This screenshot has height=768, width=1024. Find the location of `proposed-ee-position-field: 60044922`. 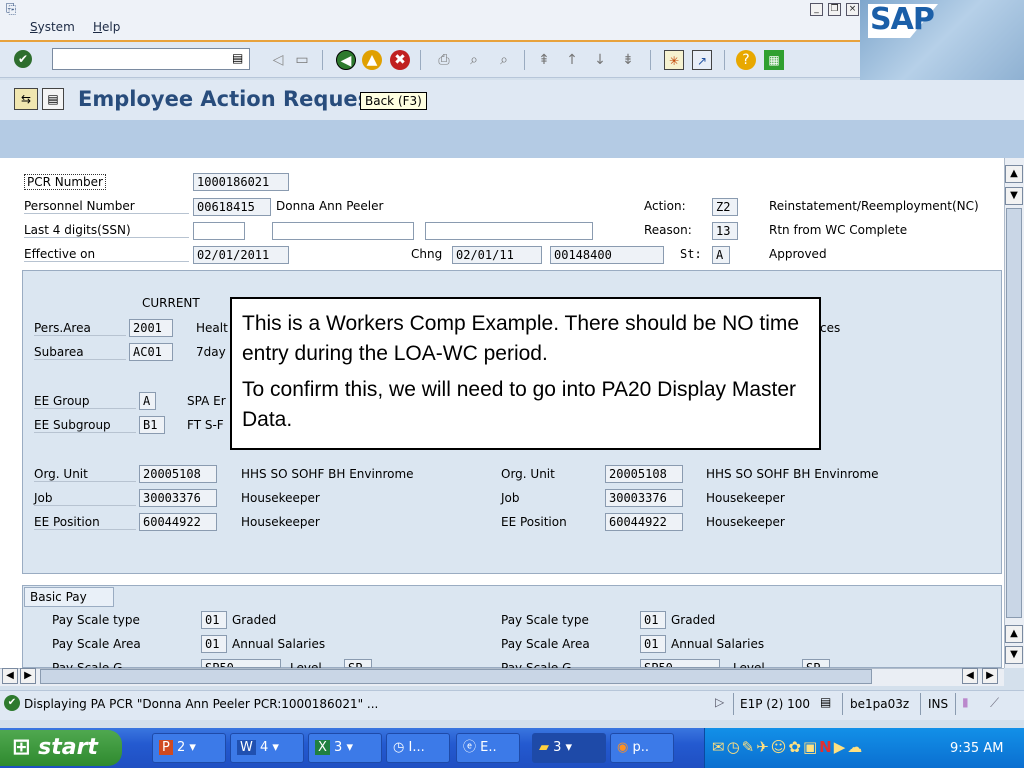

proposed-ee-position-field: 60044922 is located at coordinates (644, 522).